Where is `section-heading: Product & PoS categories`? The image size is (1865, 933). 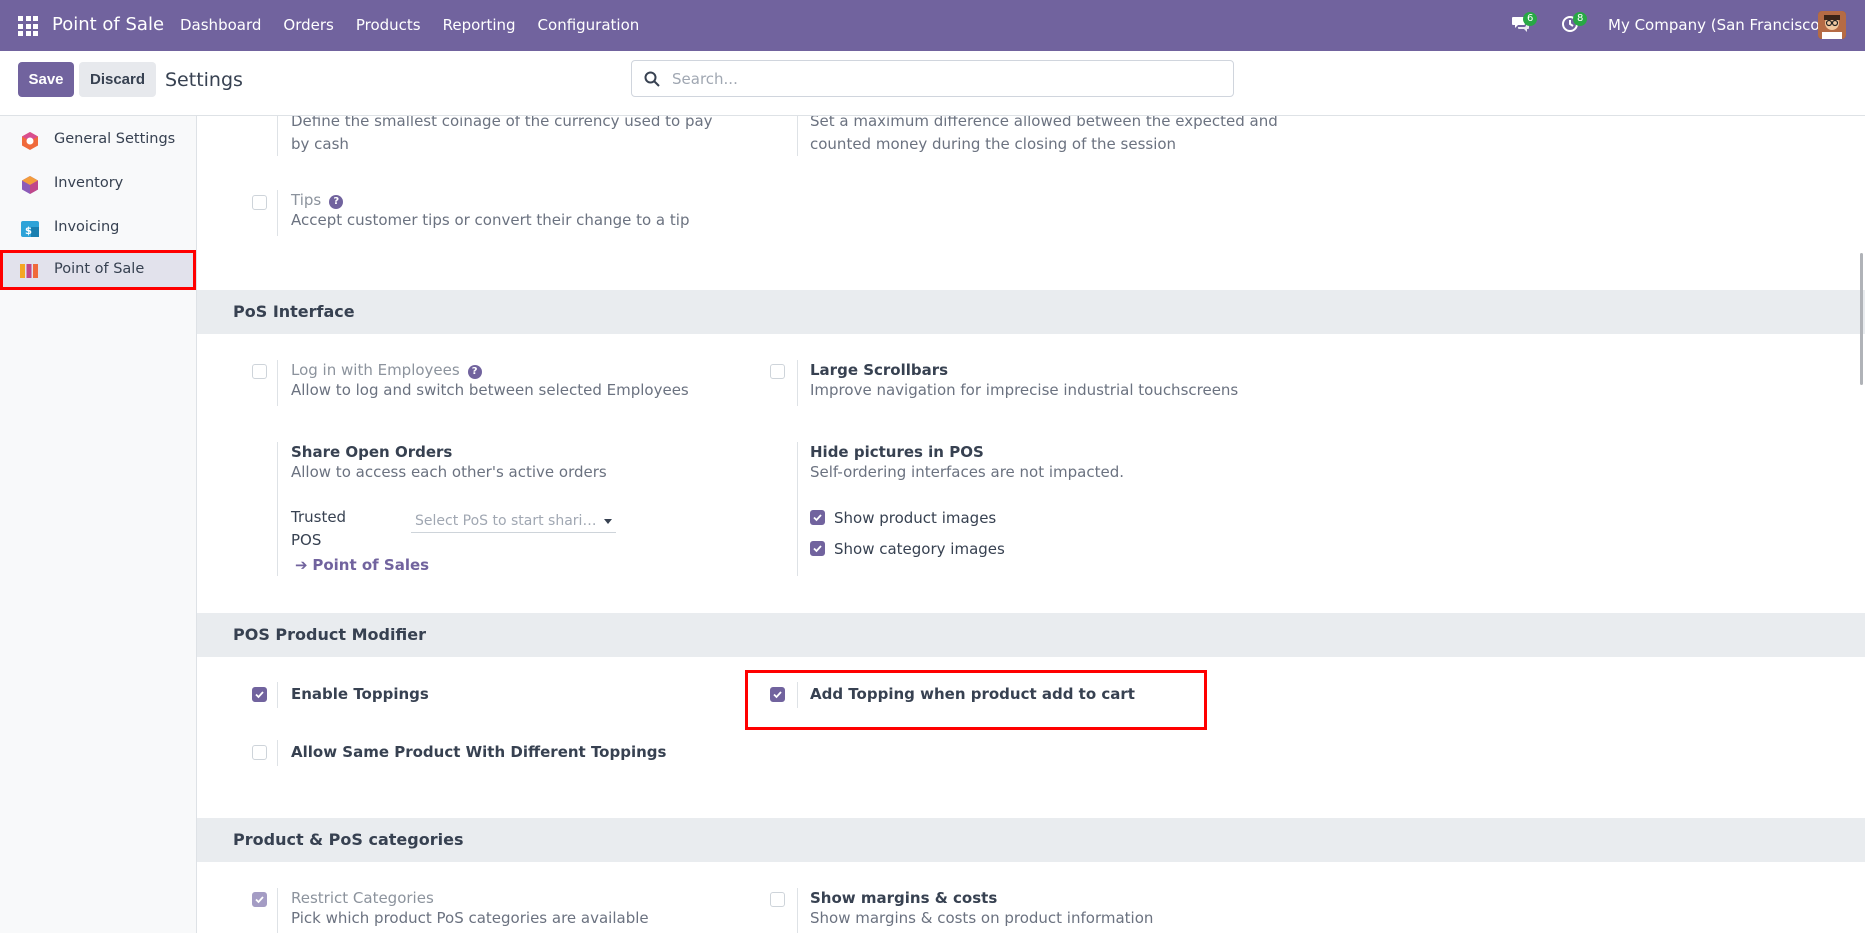
section-heading: Product & PoS categories is located at coordinates (348, 839).